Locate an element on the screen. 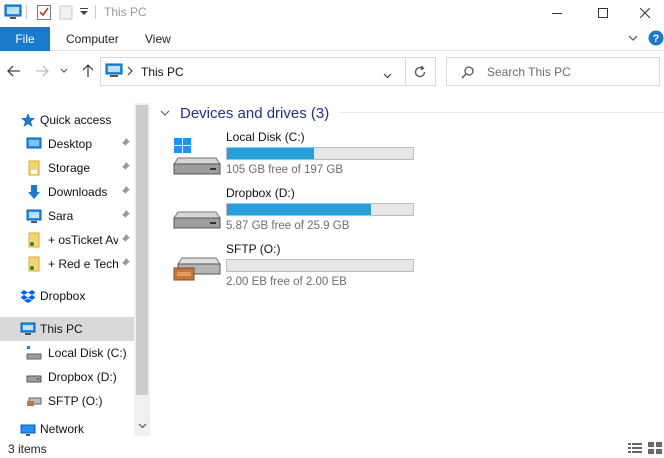 This screenshot has height=458, width=664. group-header: Devices and drives (3) is located at coordinates (244, 113).